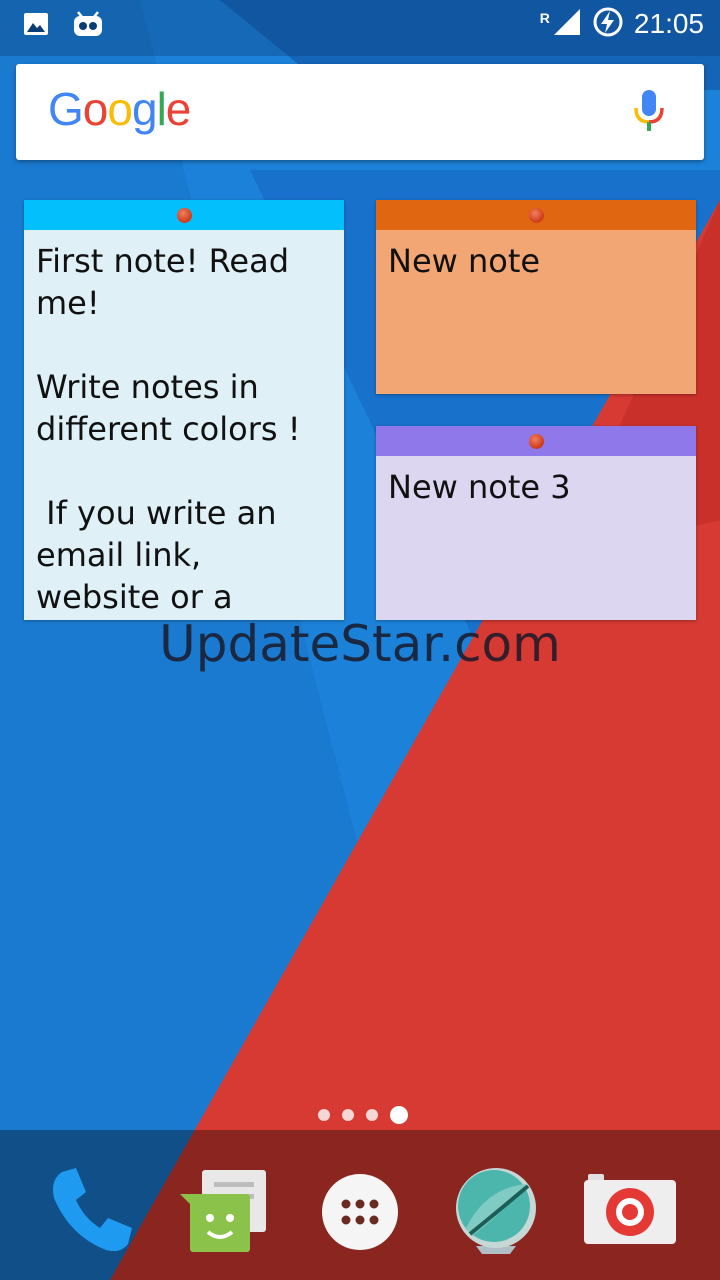 The height and width of the screenshot is (1280, 720). What do you see at coordinates (36, 26) in the screenshot?
I see `image-notification-icon` at bounding box center [36, 26].